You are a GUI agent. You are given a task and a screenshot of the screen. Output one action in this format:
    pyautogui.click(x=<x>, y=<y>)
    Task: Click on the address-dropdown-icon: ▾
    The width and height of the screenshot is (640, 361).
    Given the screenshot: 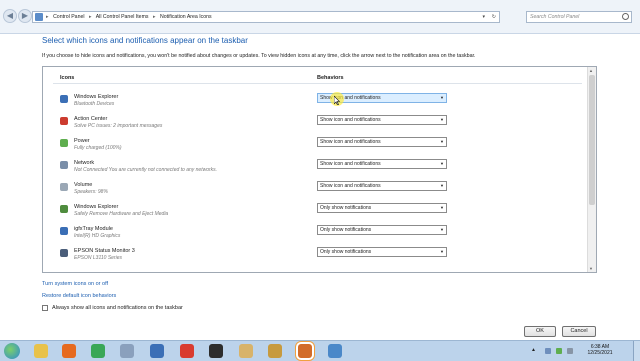 What is the action you would take?
    pyautogui.click(x=483, y=17)
    